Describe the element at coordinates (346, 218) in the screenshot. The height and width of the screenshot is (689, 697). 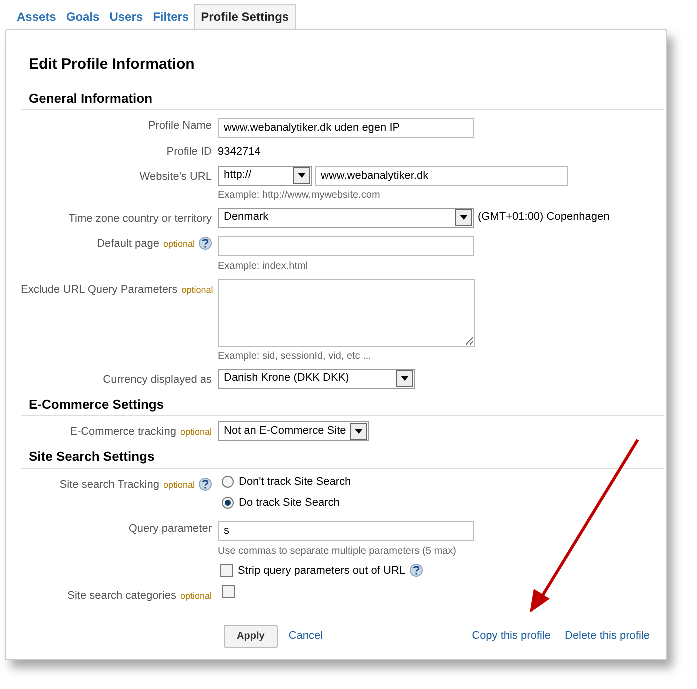
I see `select-field: Denmark` at that location.